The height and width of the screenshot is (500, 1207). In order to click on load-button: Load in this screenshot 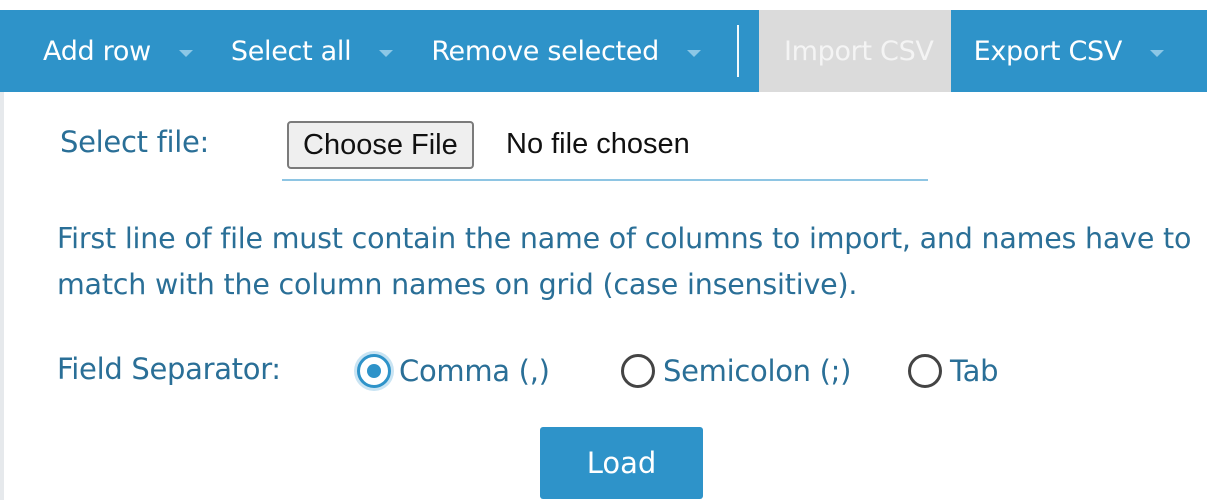, I will do `click(621, 463)`.